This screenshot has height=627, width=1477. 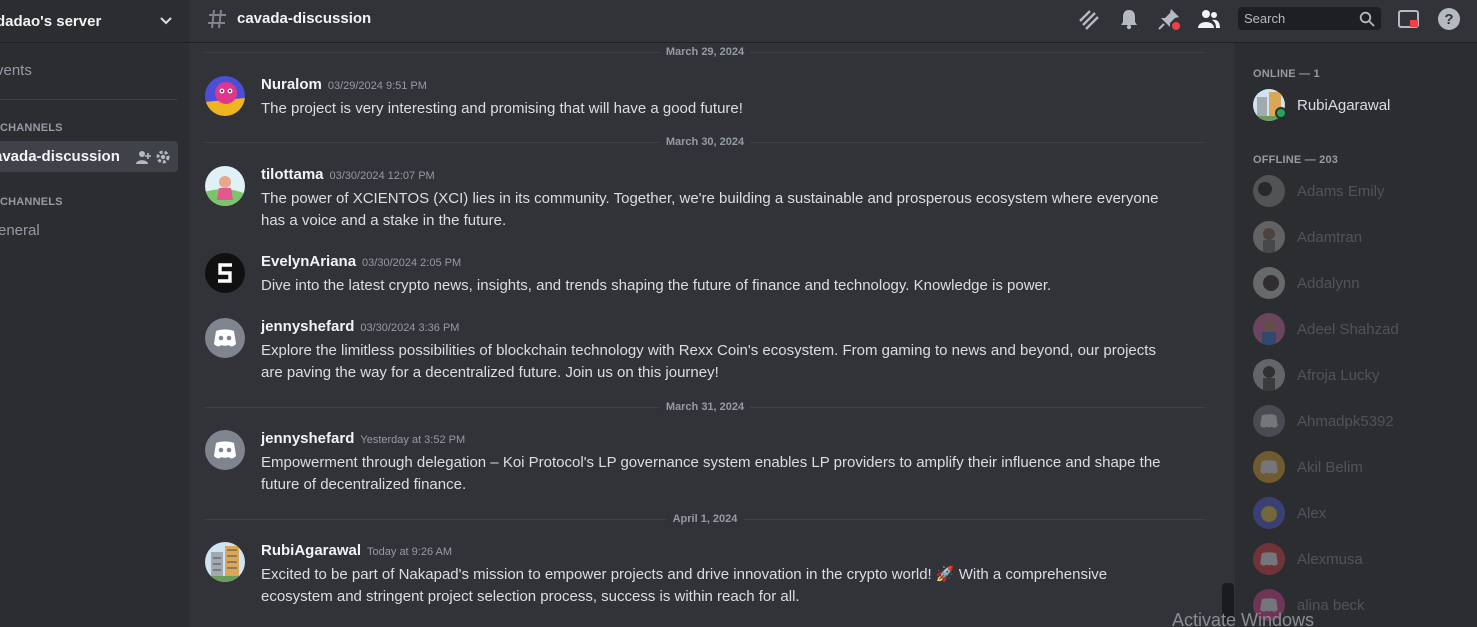 What do you see at coordinates (60, 156) in the screenshot?
I see `active-channel-label: avada-discussion` at bounding box center [60, 156].